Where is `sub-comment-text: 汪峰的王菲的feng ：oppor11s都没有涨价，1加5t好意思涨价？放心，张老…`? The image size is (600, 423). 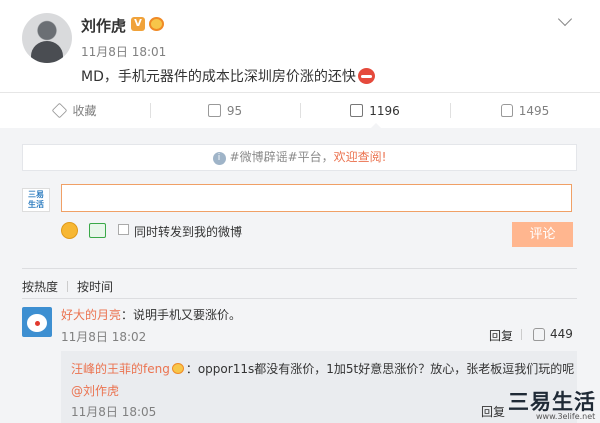
sub-comment-text: 汪峰的王菲的feng ：oppor11s都没有涨价，1加5t好意思涨价？放心，张老… is located at coordinates (322, 368).